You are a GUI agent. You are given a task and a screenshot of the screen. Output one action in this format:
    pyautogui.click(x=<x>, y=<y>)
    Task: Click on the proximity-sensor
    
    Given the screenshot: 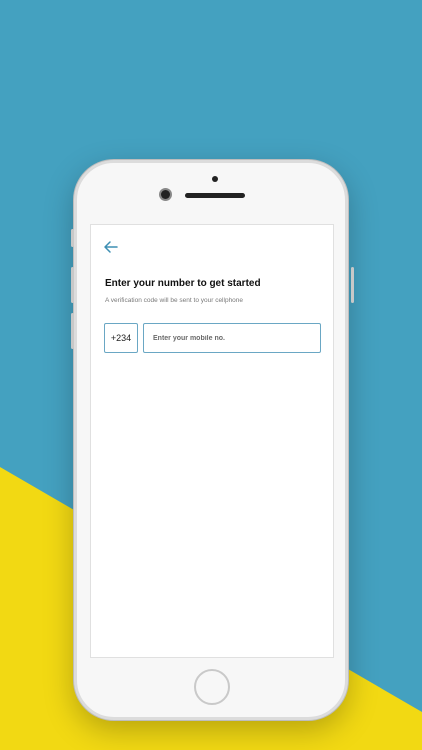 What is the action you would take?
    pyautogui.click(x=215, y=179)
    